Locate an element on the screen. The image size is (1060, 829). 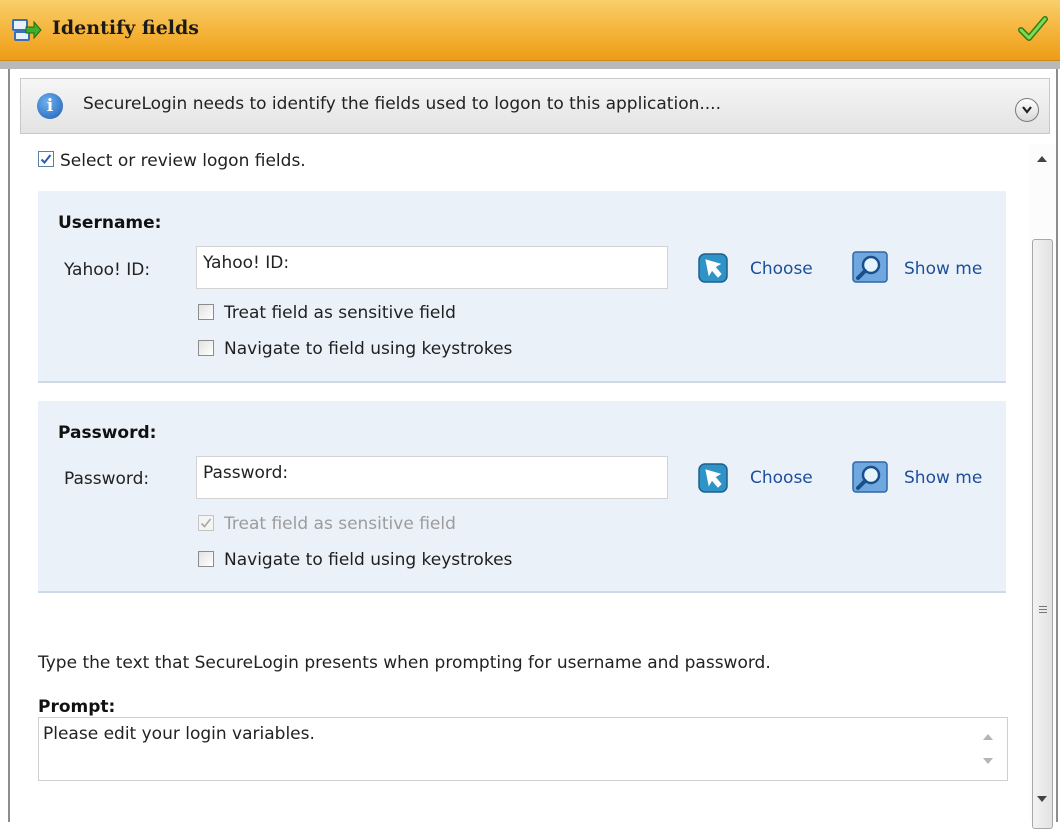
vertical-scrollbar is located at coordinates (1043, 486).